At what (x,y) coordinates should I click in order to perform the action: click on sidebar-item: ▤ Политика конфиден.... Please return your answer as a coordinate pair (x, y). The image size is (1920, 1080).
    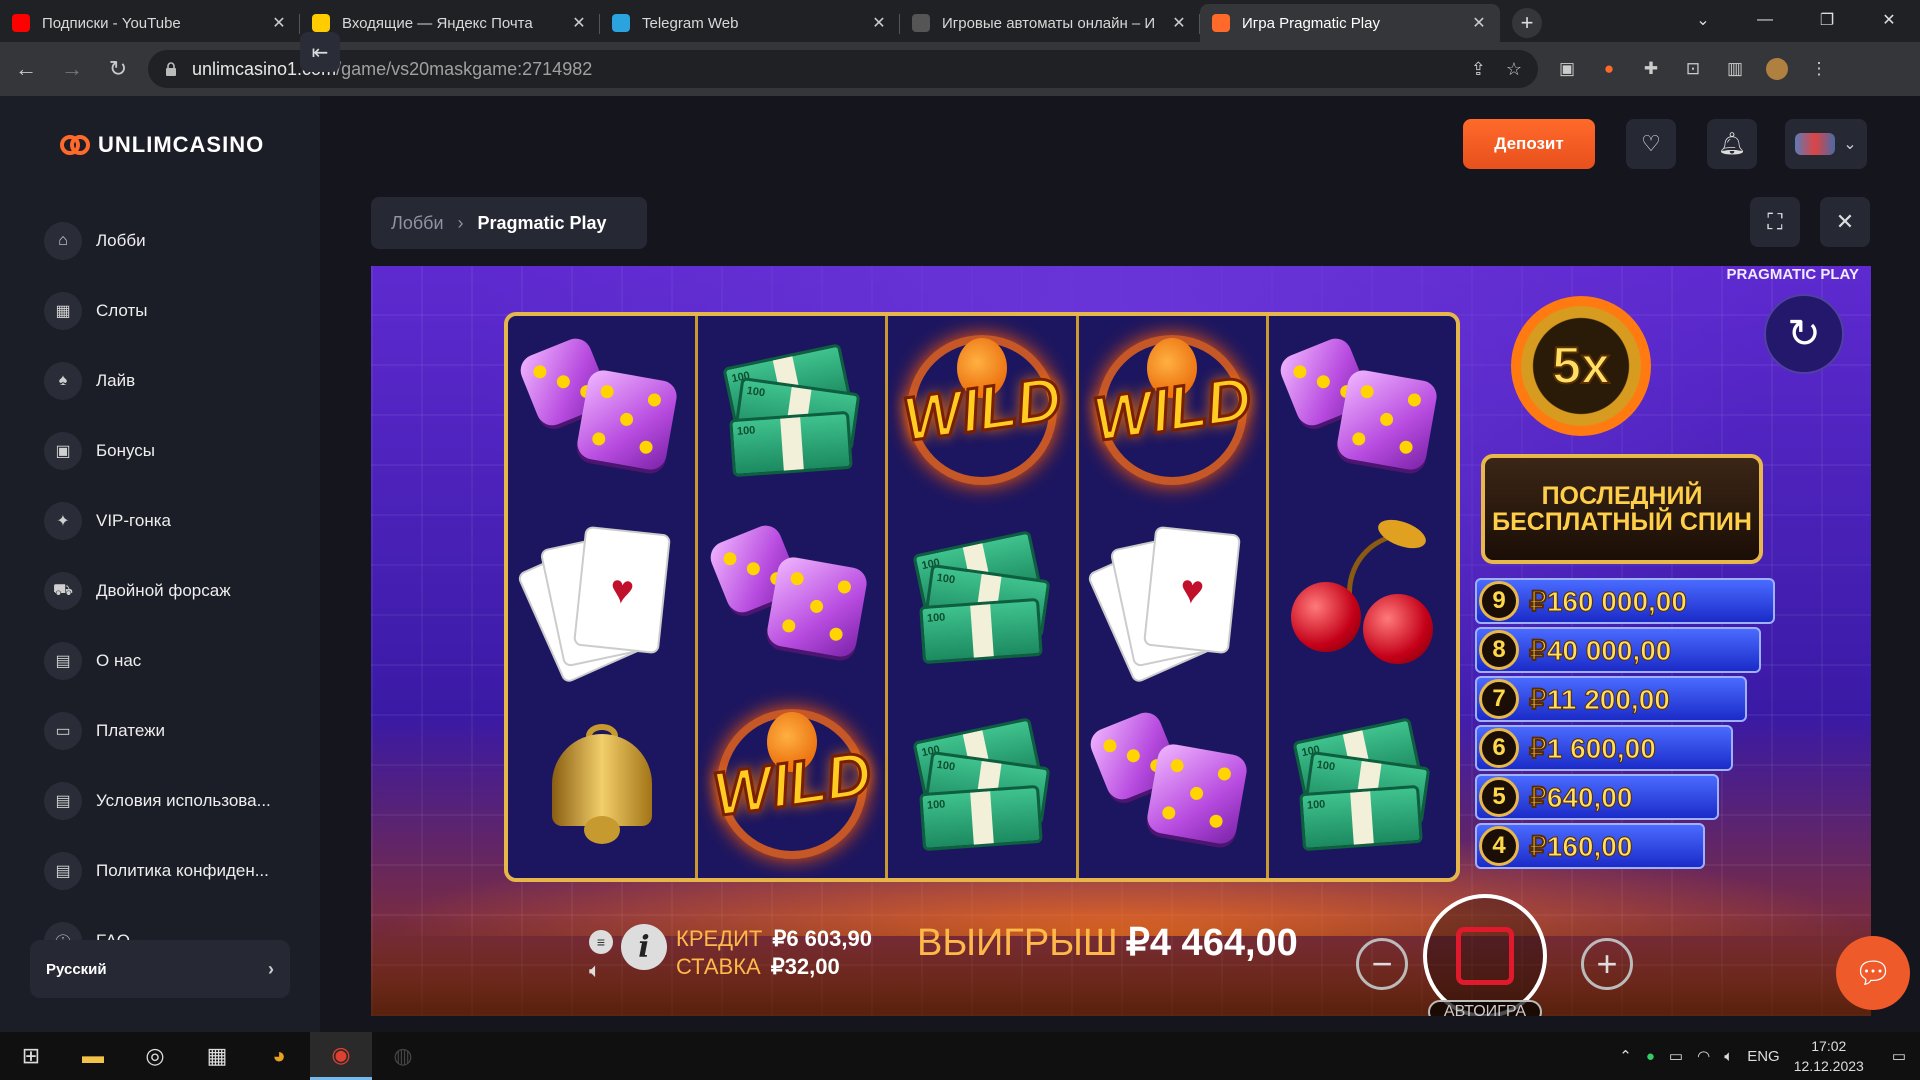
    Looking at the image, I should click on (157, 871).